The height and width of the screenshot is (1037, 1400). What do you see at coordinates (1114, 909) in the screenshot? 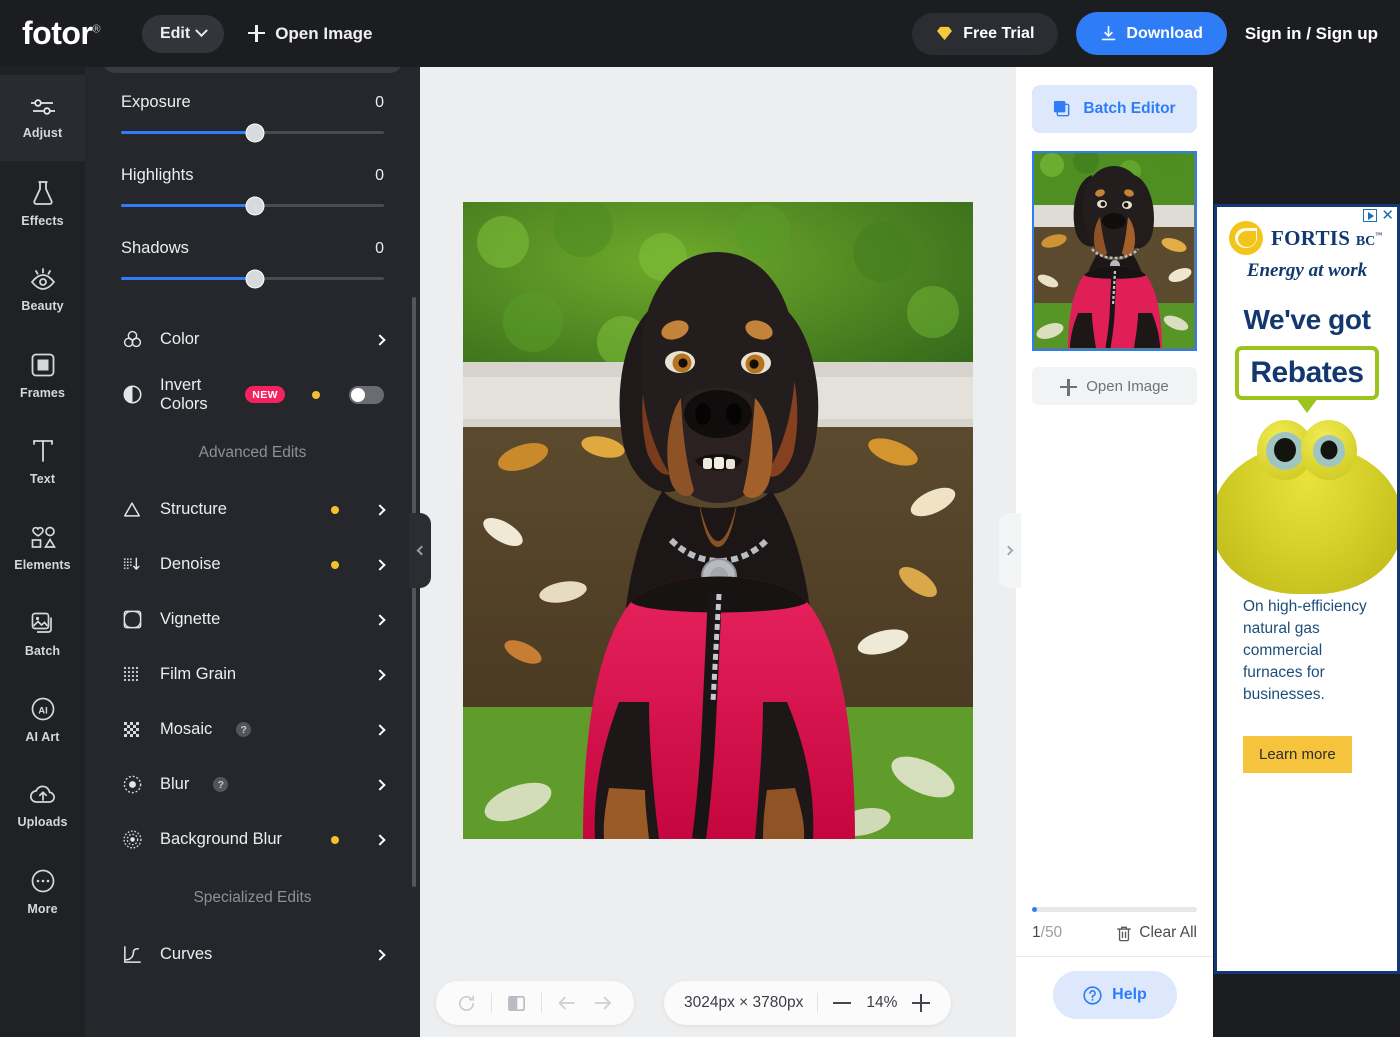
I see `batch-progress-scrollbar` at bounding box center [1114, 909].